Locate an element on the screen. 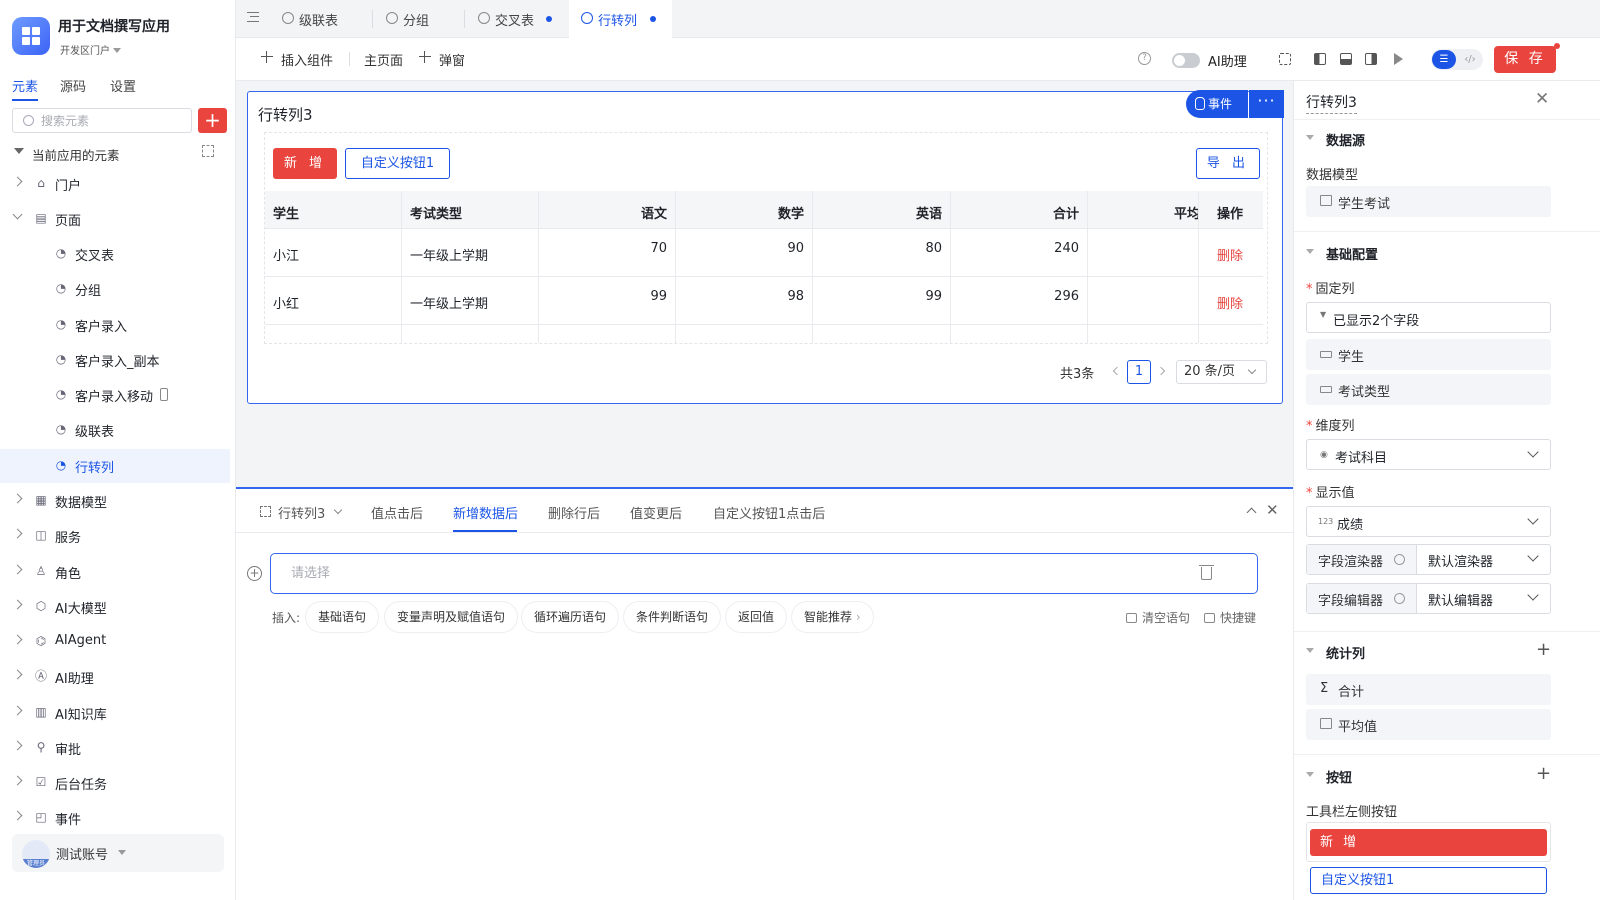  dimension-column-select: ◉ 考试科目 is located at coordinates (1428, 454).